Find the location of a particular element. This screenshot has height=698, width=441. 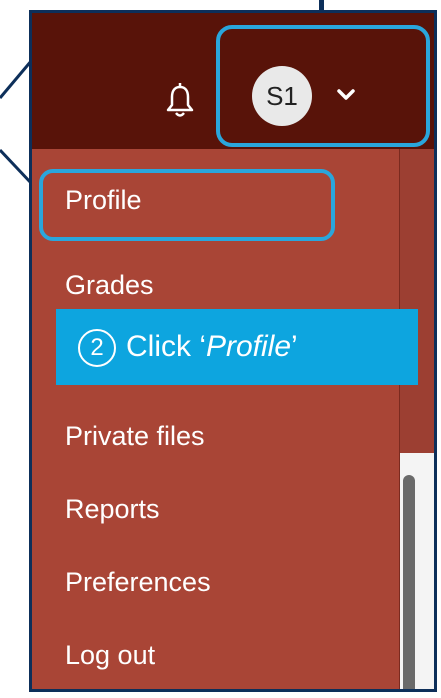

menu-item-preferences: Preferences is located at coordinates (138, 582).